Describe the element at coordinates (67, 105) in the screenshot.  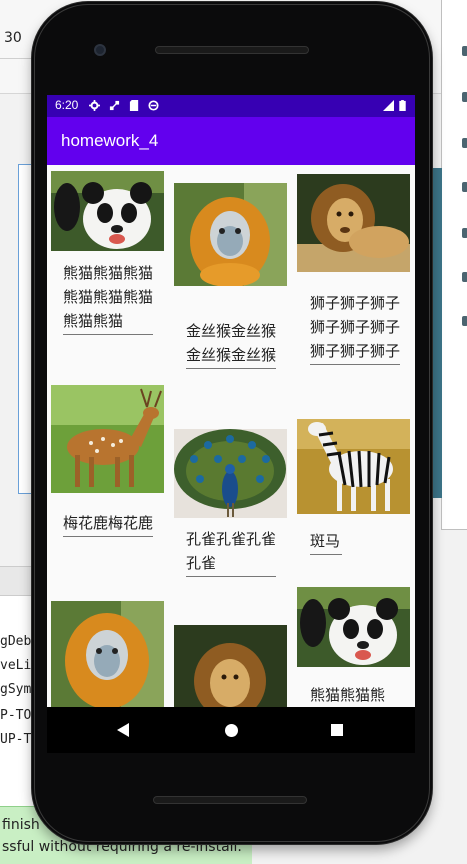
I see `status-time: 6:20` at that location.